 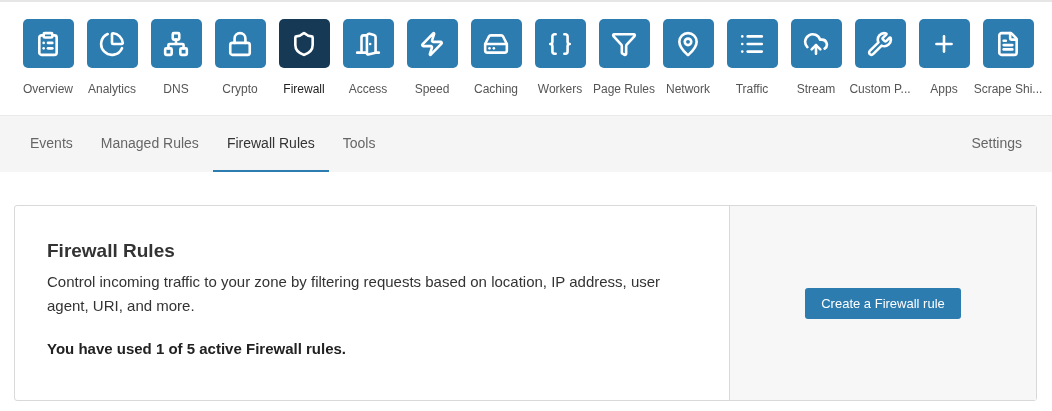 I want to click on lock-icon, so click(x=240, y=43).